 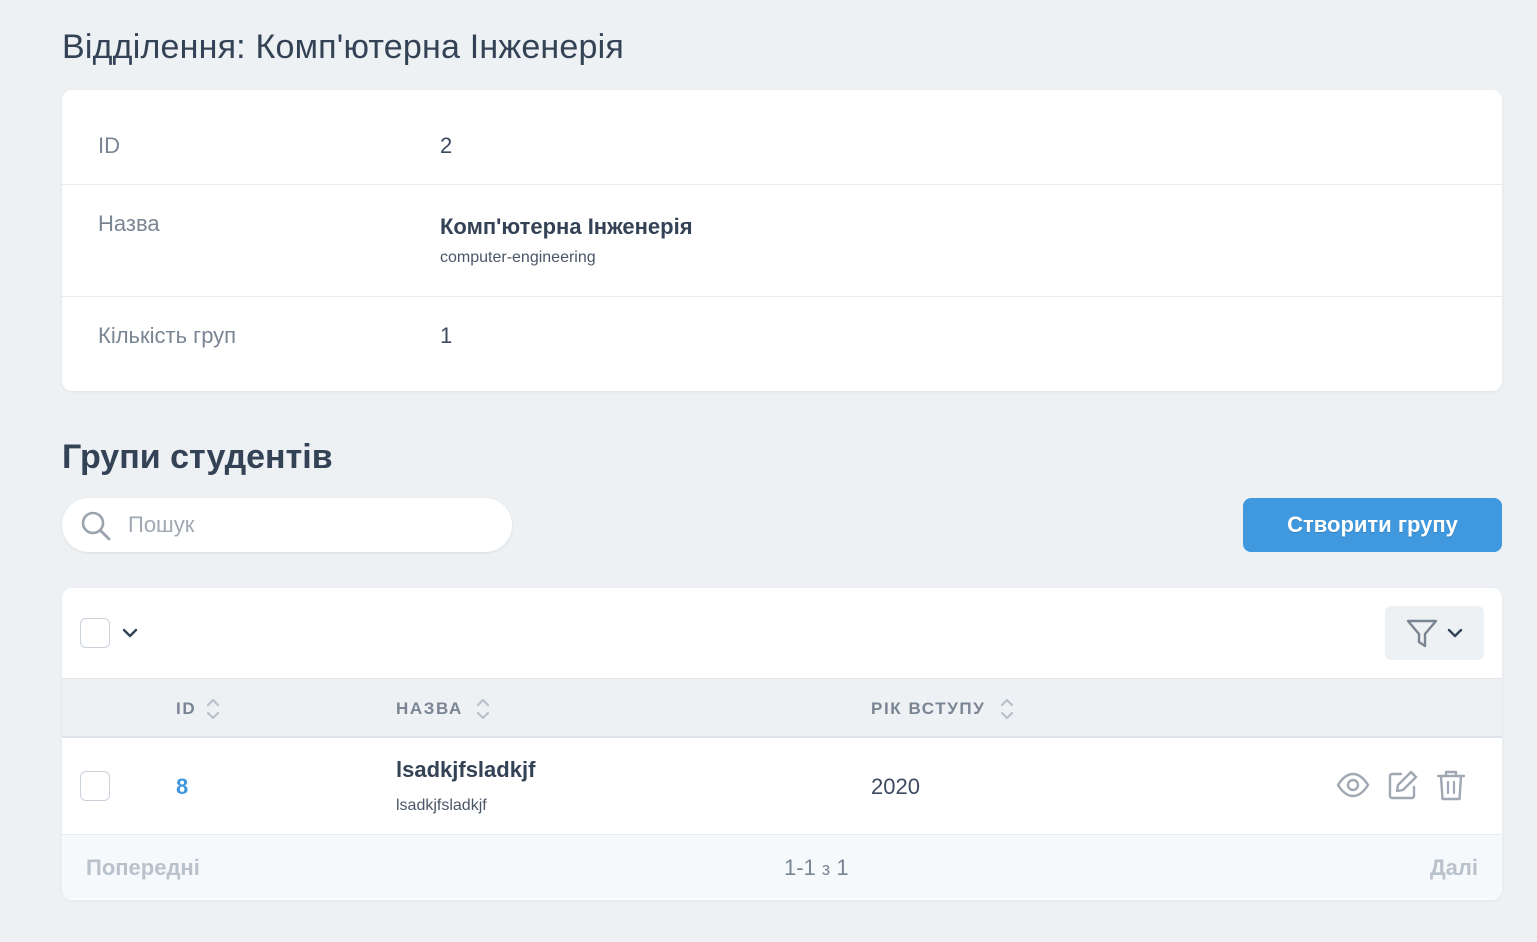 What do you see at coordinates (826, 869) in the screenshot?
I see `page-of: з` at bounding box center [826, 869].